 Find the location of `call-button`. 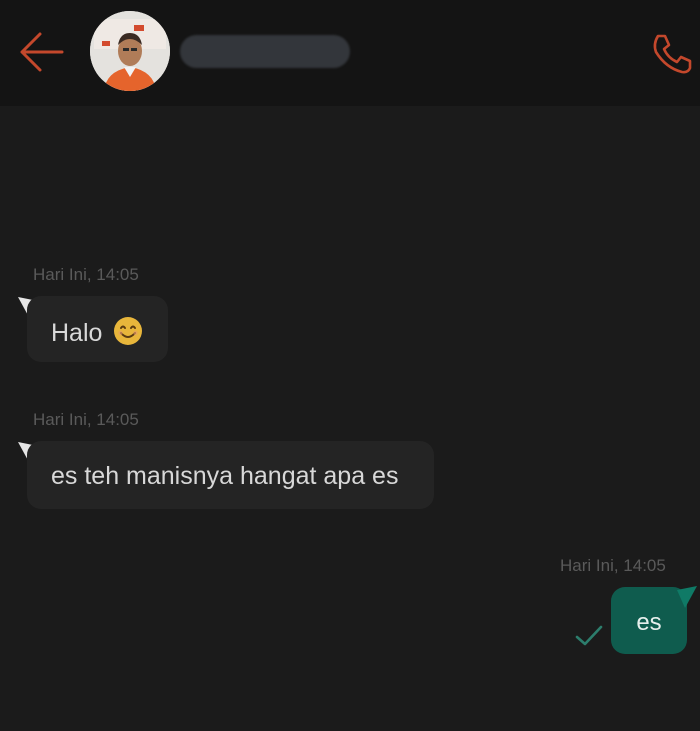

call-button is located at coordinates (672, 54).